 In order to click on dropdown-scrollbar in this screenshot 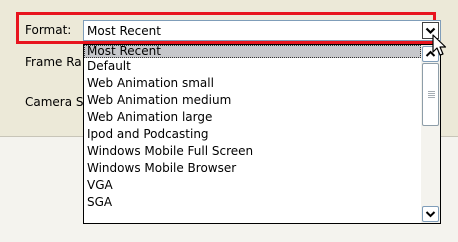, I will do `click(430, 134)`.